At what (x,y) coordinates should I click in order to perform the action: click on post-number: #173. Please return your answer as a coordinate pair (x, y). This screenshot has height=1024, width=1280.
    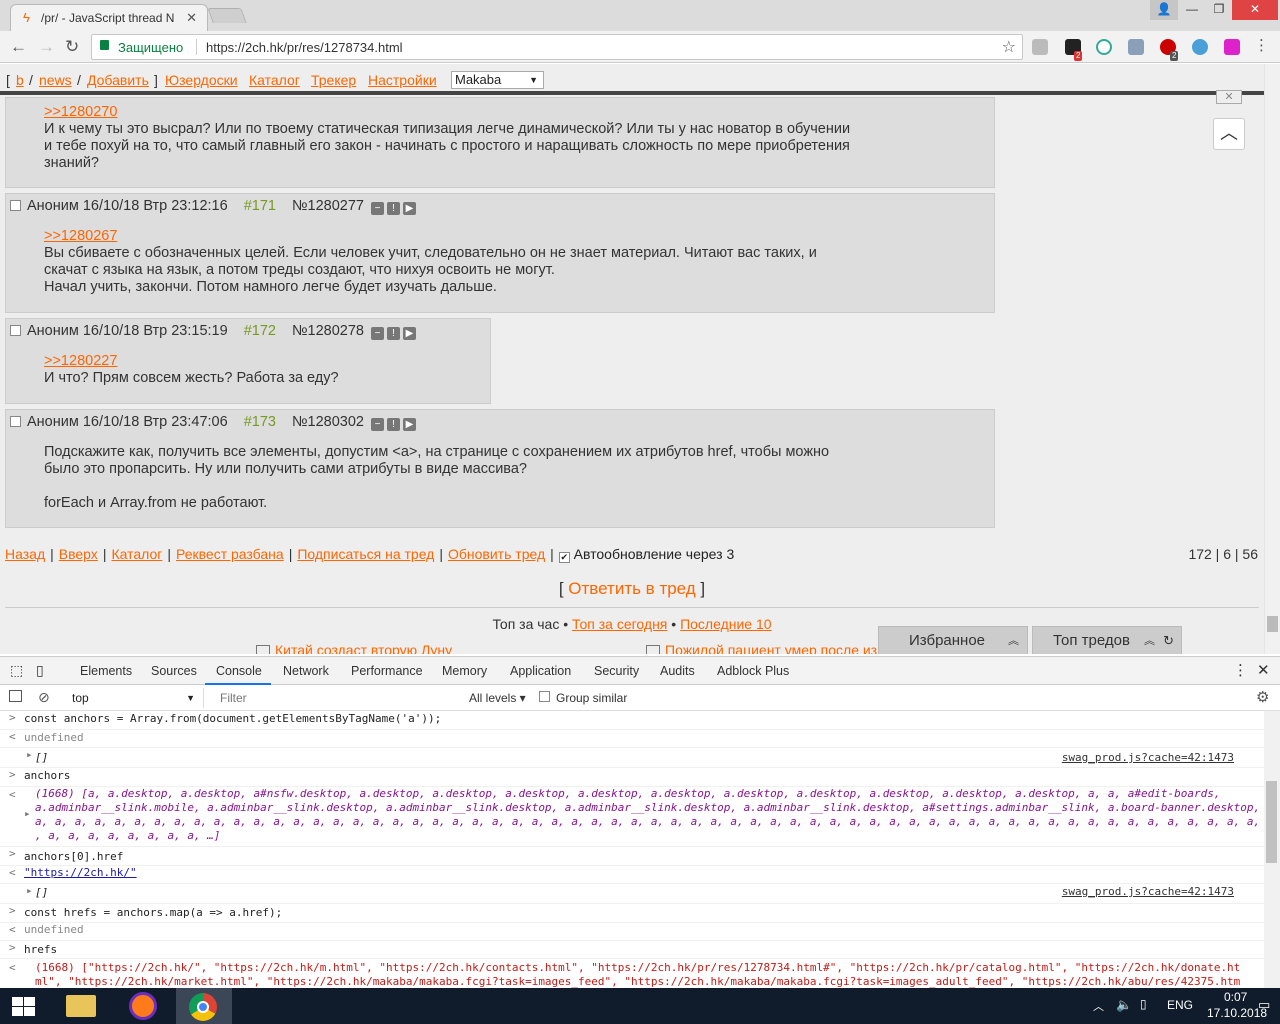
    Looking at the image, I should click on (260, 422).